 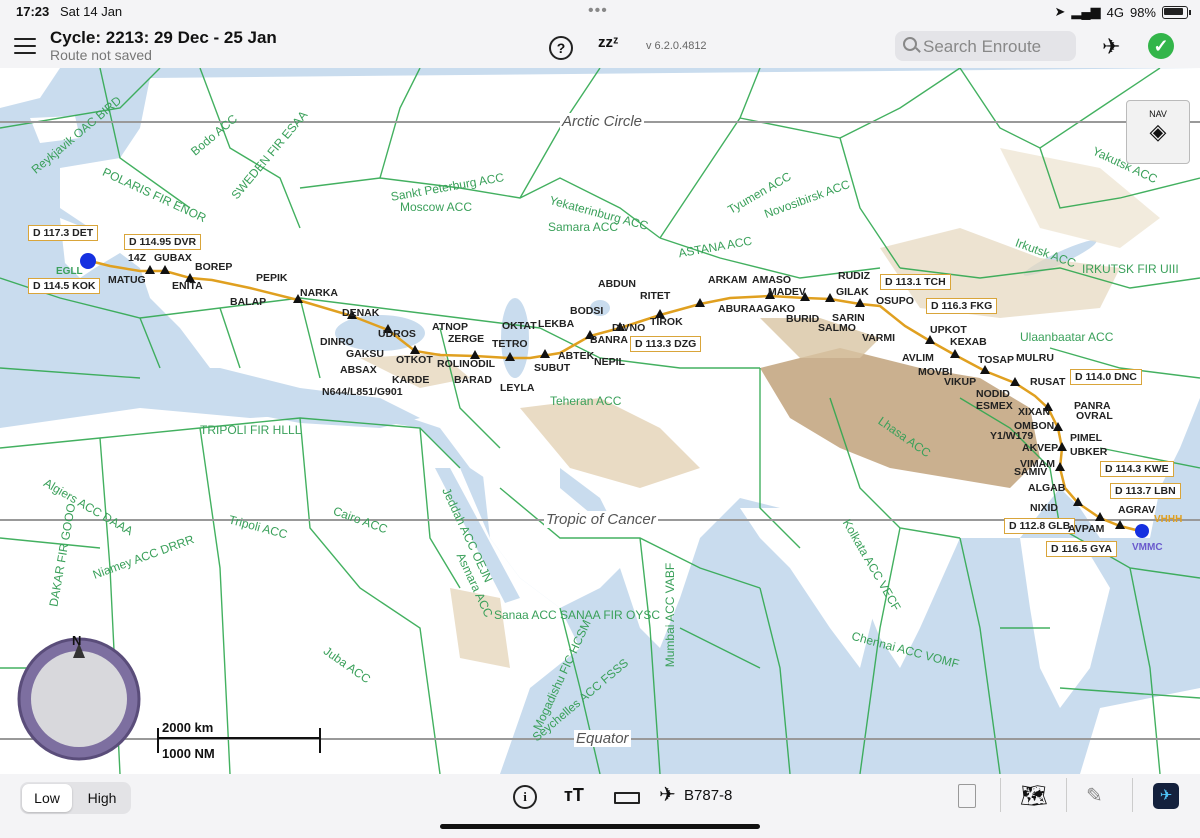 What do you see at coordinates (962, 306) in the screenshot?
I see `navaid-box: D 116.3 FKG` at bounding box center [962, 306].